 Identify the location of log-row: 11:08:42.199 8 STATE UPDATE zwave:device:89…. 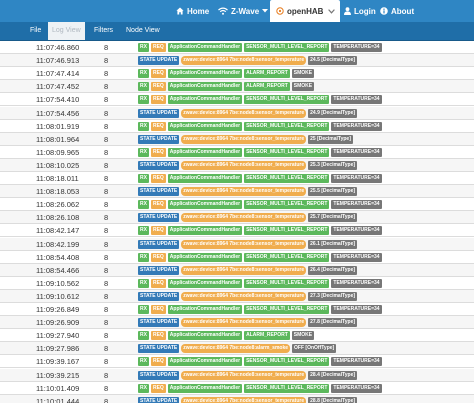
(237, 244).